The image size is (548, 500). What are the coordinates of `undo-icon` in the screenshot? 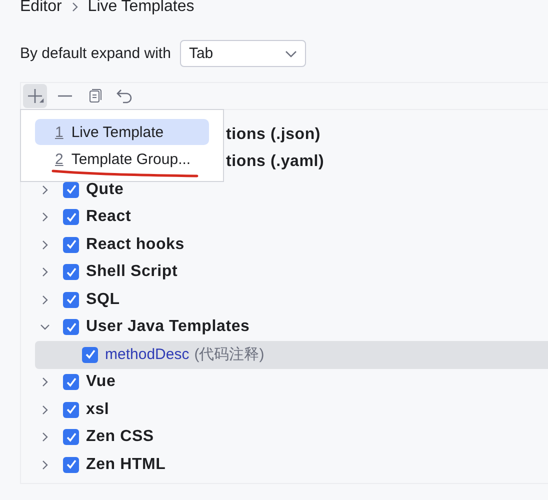 It's located at (125, 96).